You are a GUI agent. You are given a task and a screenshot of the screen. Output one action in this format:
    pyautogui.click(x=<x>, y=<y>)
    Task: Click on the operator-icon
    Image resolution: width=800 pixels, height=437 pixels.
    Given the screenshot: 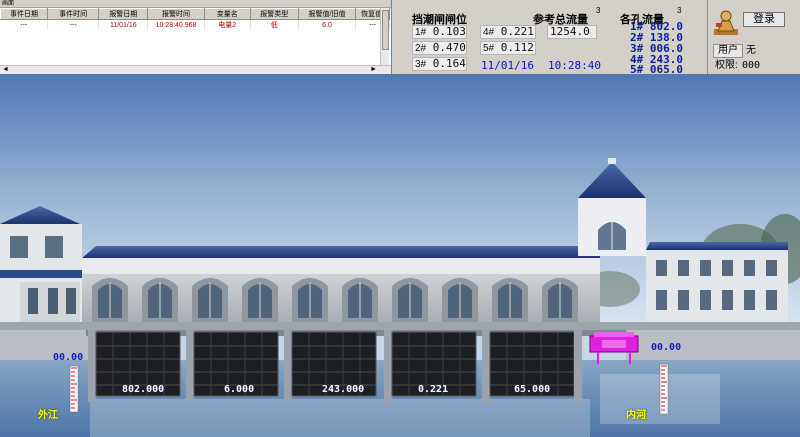 What is the action you would take?
    pyautogui.click(x=726, y=22)
    